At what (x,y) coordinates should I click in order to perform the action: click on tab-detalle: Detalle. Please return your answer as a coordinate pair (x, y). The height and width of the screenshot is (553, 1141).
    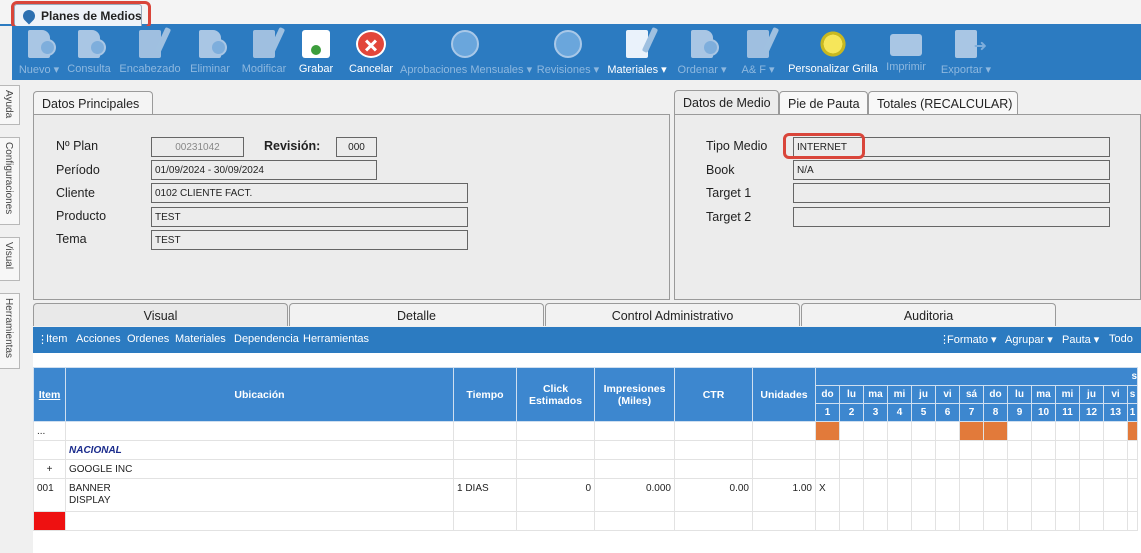
    Looking at the image, I should click on (416, 314).